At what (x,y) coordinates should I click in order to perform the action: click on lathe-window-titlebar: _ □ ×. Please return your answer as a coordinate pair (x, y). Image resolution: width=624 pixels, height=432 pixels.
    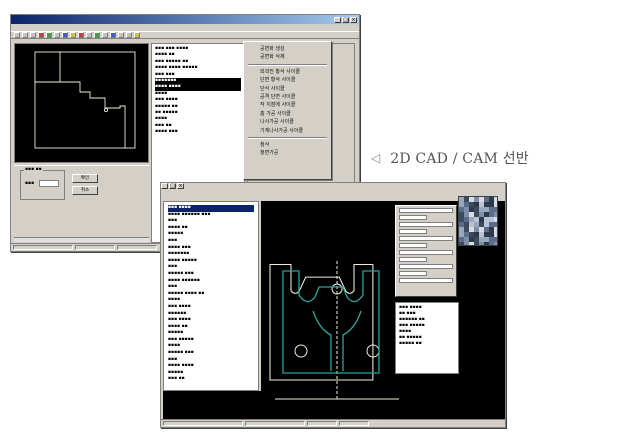
    Looking at the image, I should click on (185, 19).